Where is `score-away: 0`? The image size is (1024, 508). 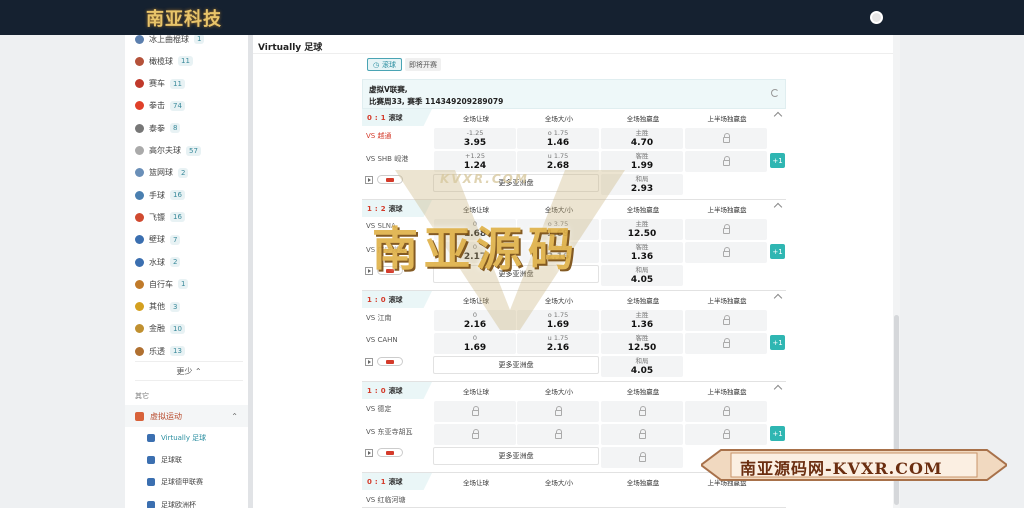 score-away: 0 is located at coordinates (383, 299).